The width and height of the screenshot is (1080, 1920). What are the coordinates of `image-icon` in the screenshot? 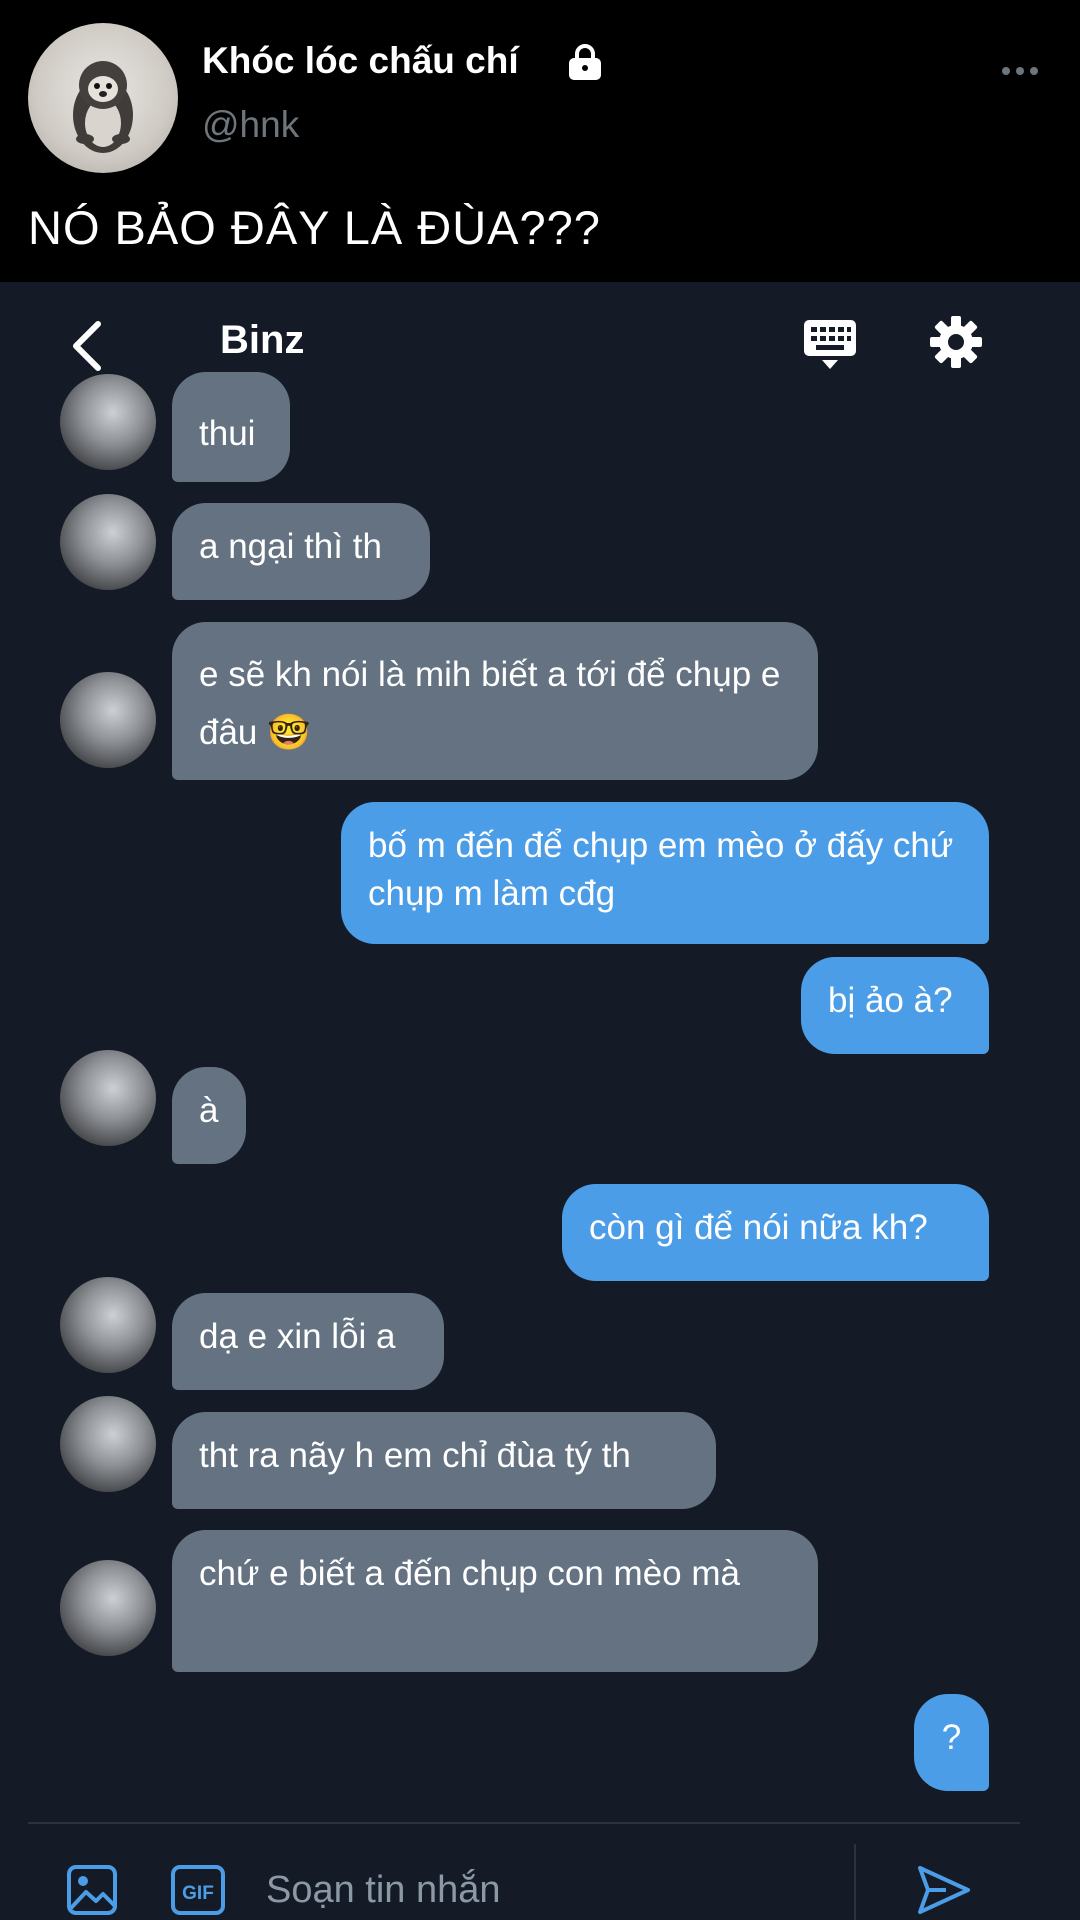 It's located at (92, 1890).